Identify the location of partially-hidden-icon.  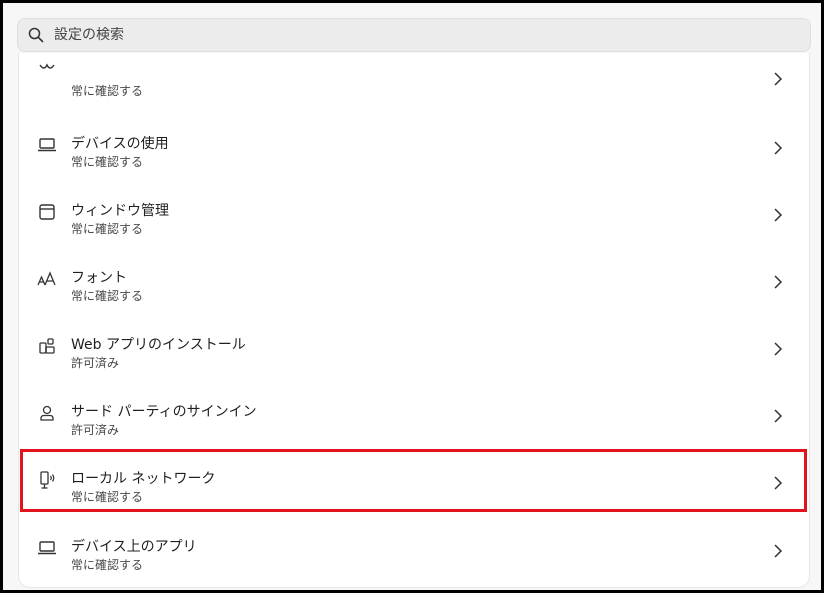
(47, 68).